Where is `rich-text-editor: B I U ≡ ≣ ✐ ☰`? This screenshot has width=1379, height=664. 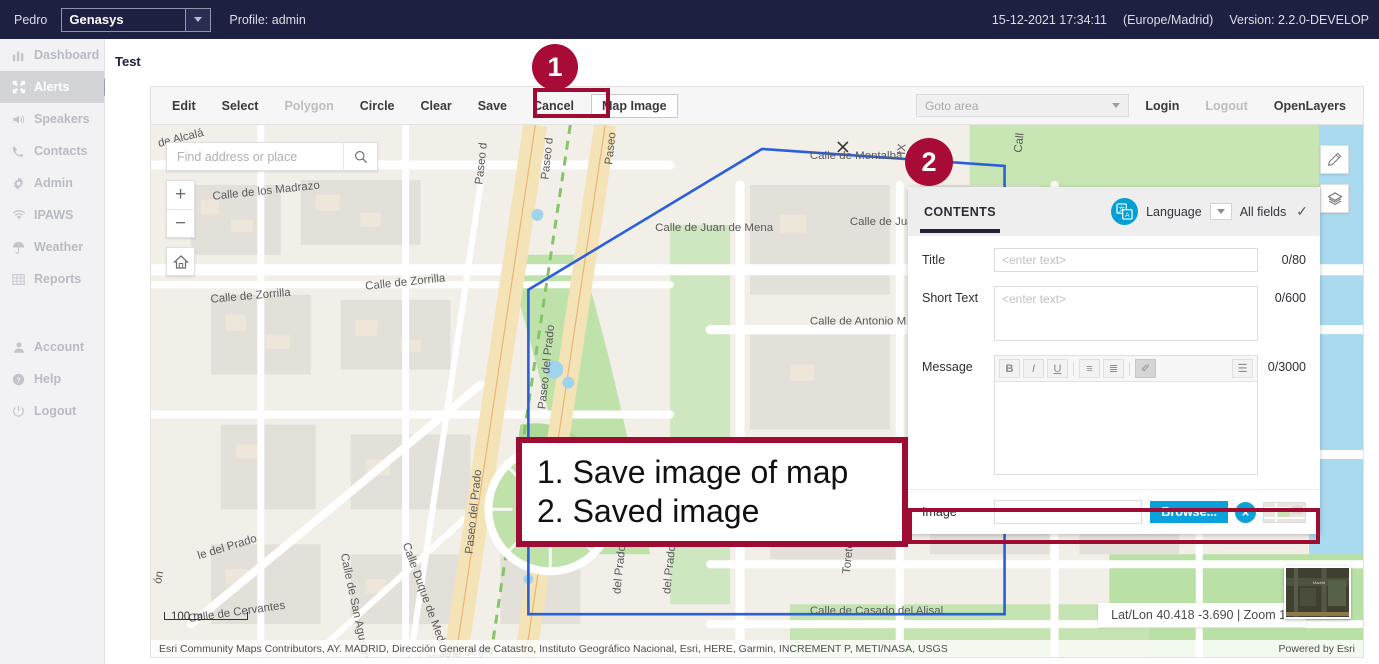 rich-text-editor: B I U ≡ ≣ ✐ ☰ is located at coordinates (1126, 415).